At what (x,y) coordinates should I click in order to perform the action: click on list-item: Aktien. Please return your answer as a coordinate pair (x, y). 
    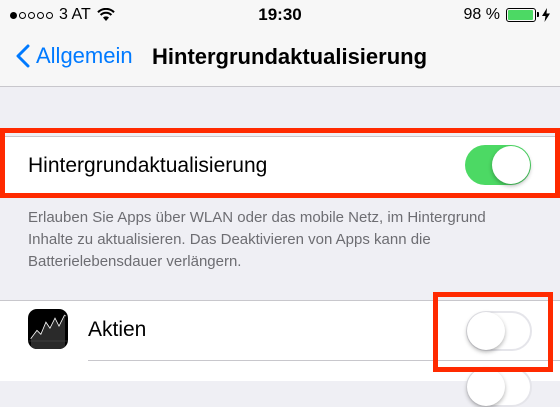
    Looking at the image, I should click on (280, 330).